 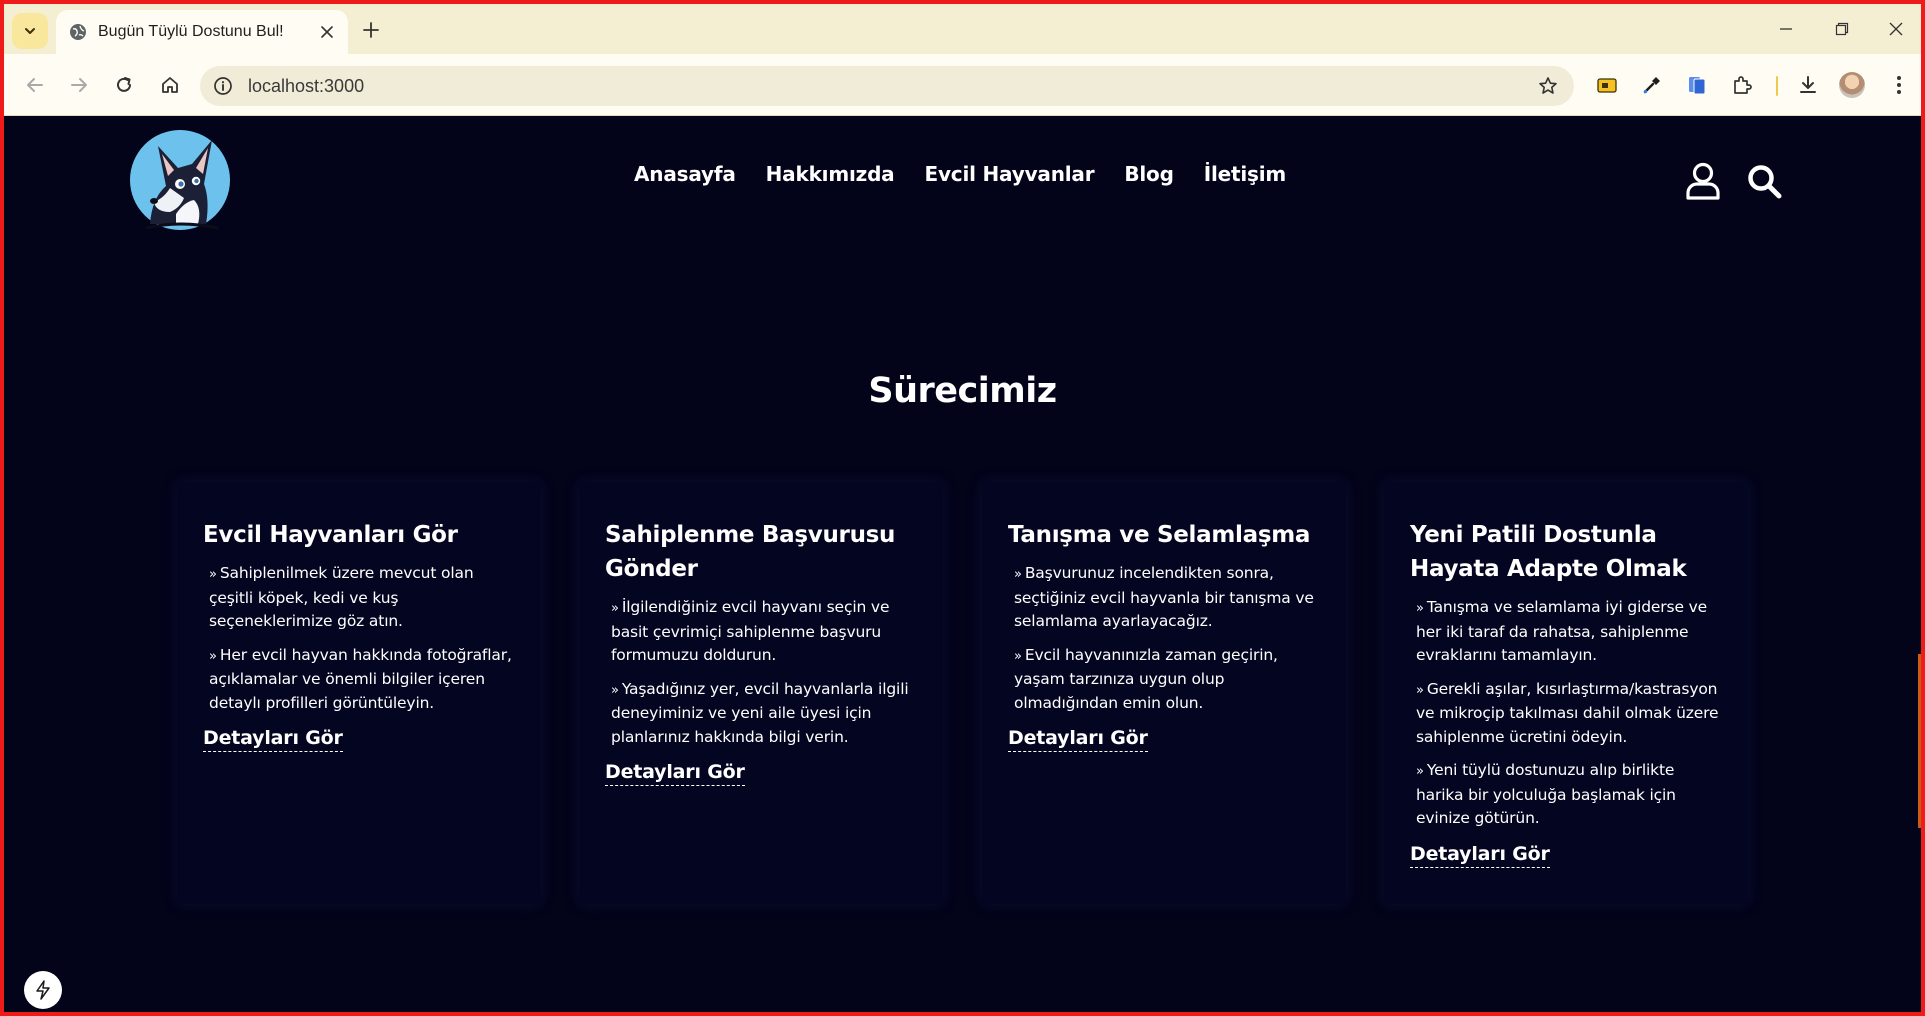 I want to click on toolbar-separator, so click(x=1777, y=86).